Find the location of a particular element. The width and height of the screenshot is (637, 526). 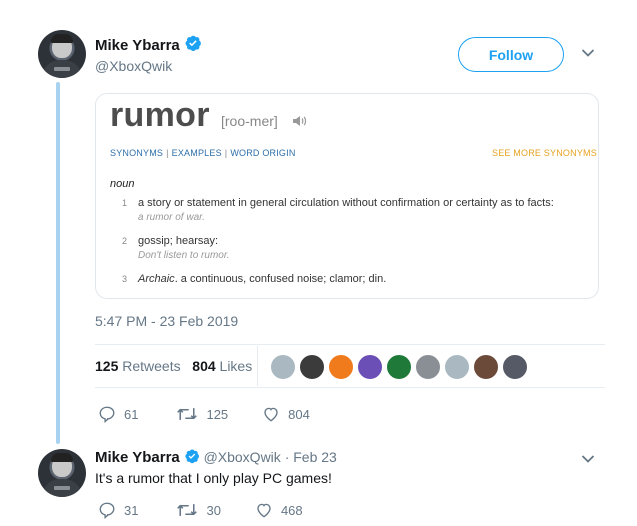

card-pronunciation: [roo-mer] is located at coordinates (249, 121).